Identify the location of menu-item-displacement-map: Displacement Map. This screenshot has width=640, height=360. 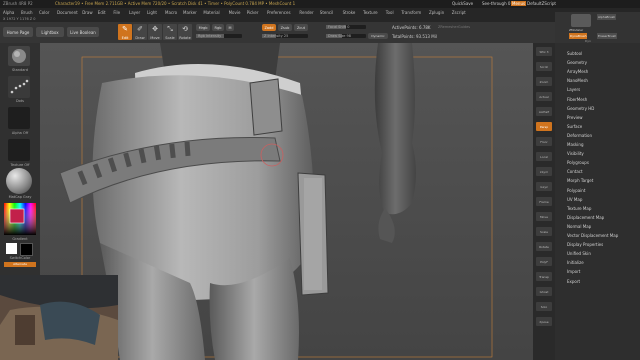
(585, 217).